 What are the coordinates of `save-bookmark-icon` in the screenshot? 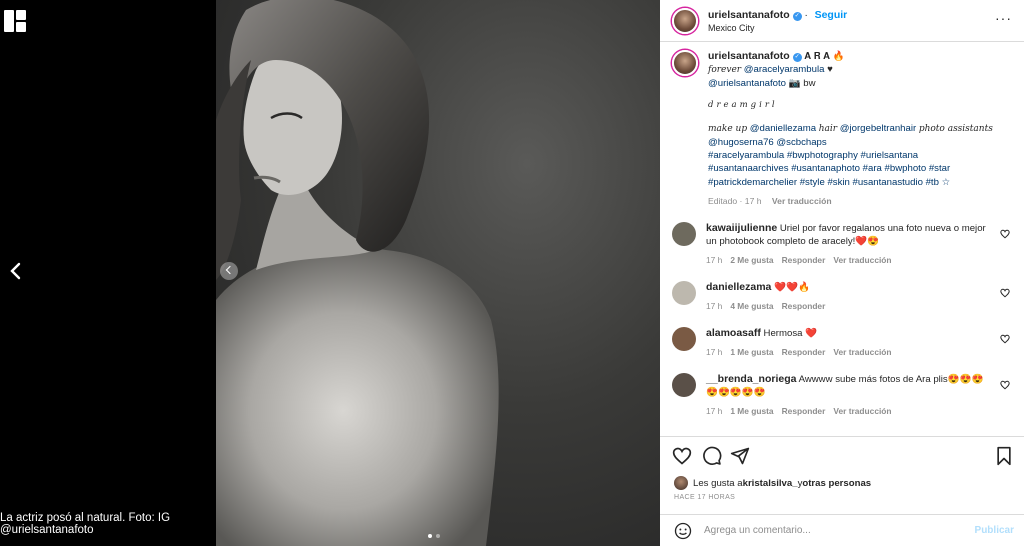 It's located at (1004, 456).